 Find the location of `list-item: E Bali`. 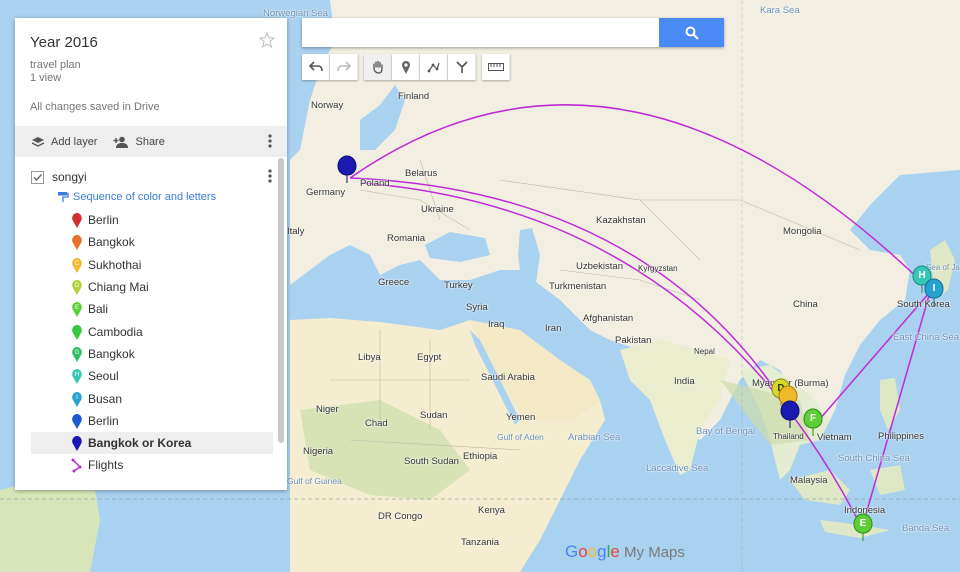

list-item: E Bali is located at coordinates (159, 309).